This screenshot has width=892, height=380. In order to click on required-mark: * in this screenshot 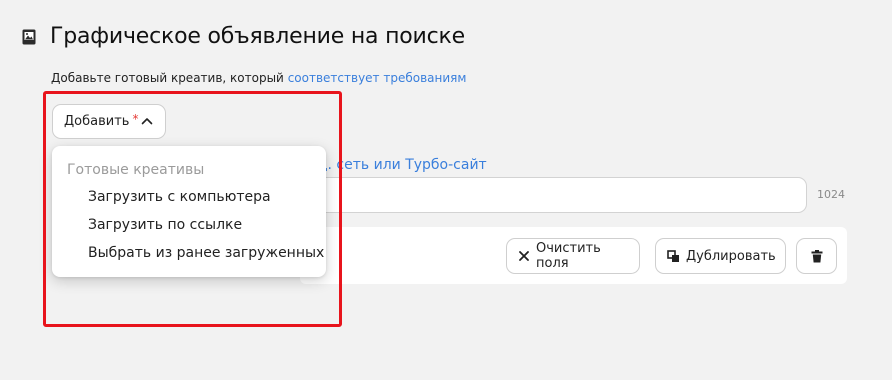, I will do `click(135, 118)`.